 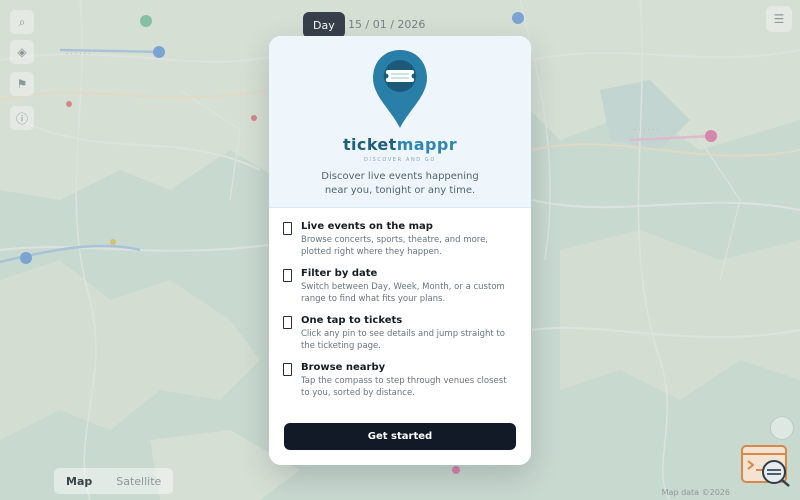 What do you see at coordinates (426, 144) in the screenshot?
I see `brand-part-mappr: mappr` at bounding box center [426, 144].